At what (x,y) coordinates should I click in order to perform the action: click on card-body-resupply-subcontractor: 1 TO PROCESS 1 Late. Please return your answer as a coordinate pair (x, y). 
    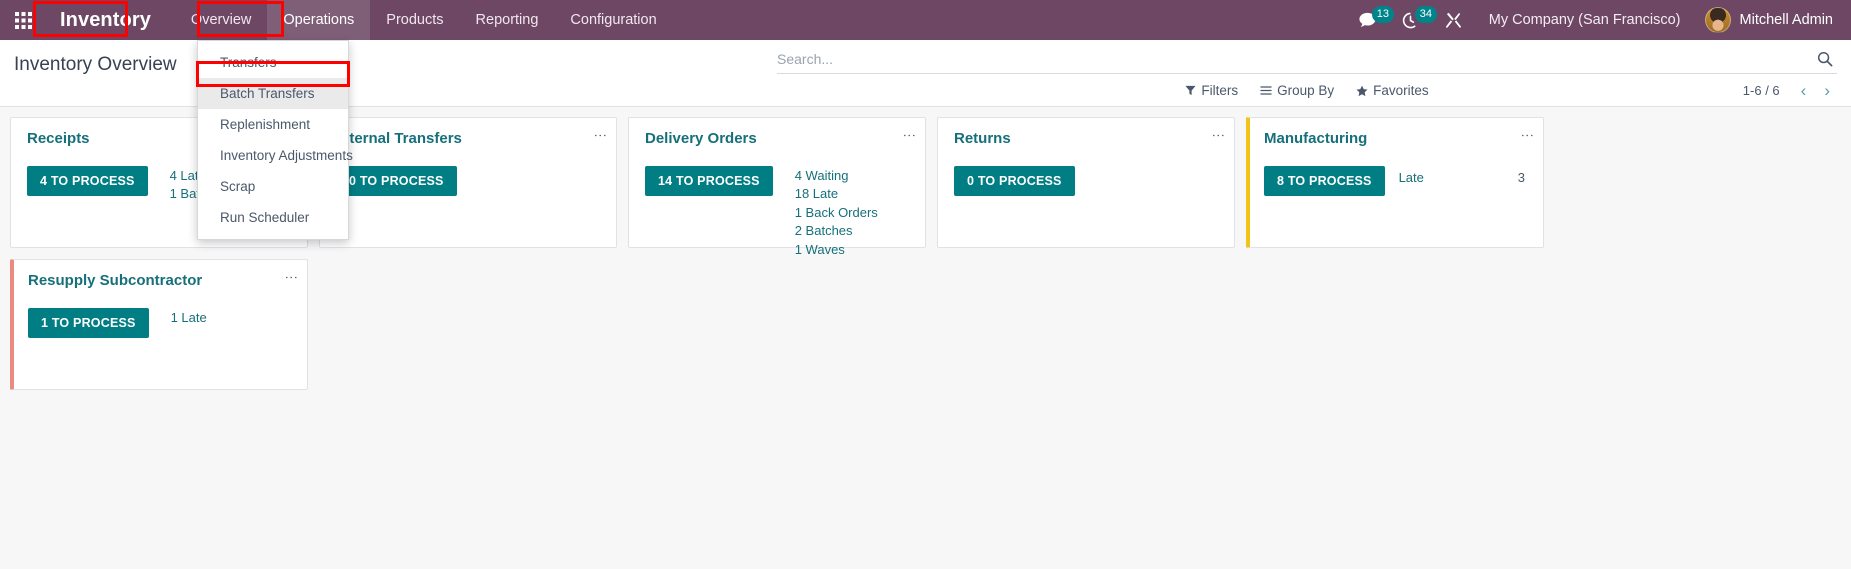
    Looking at the image, I should click on (160, 322).